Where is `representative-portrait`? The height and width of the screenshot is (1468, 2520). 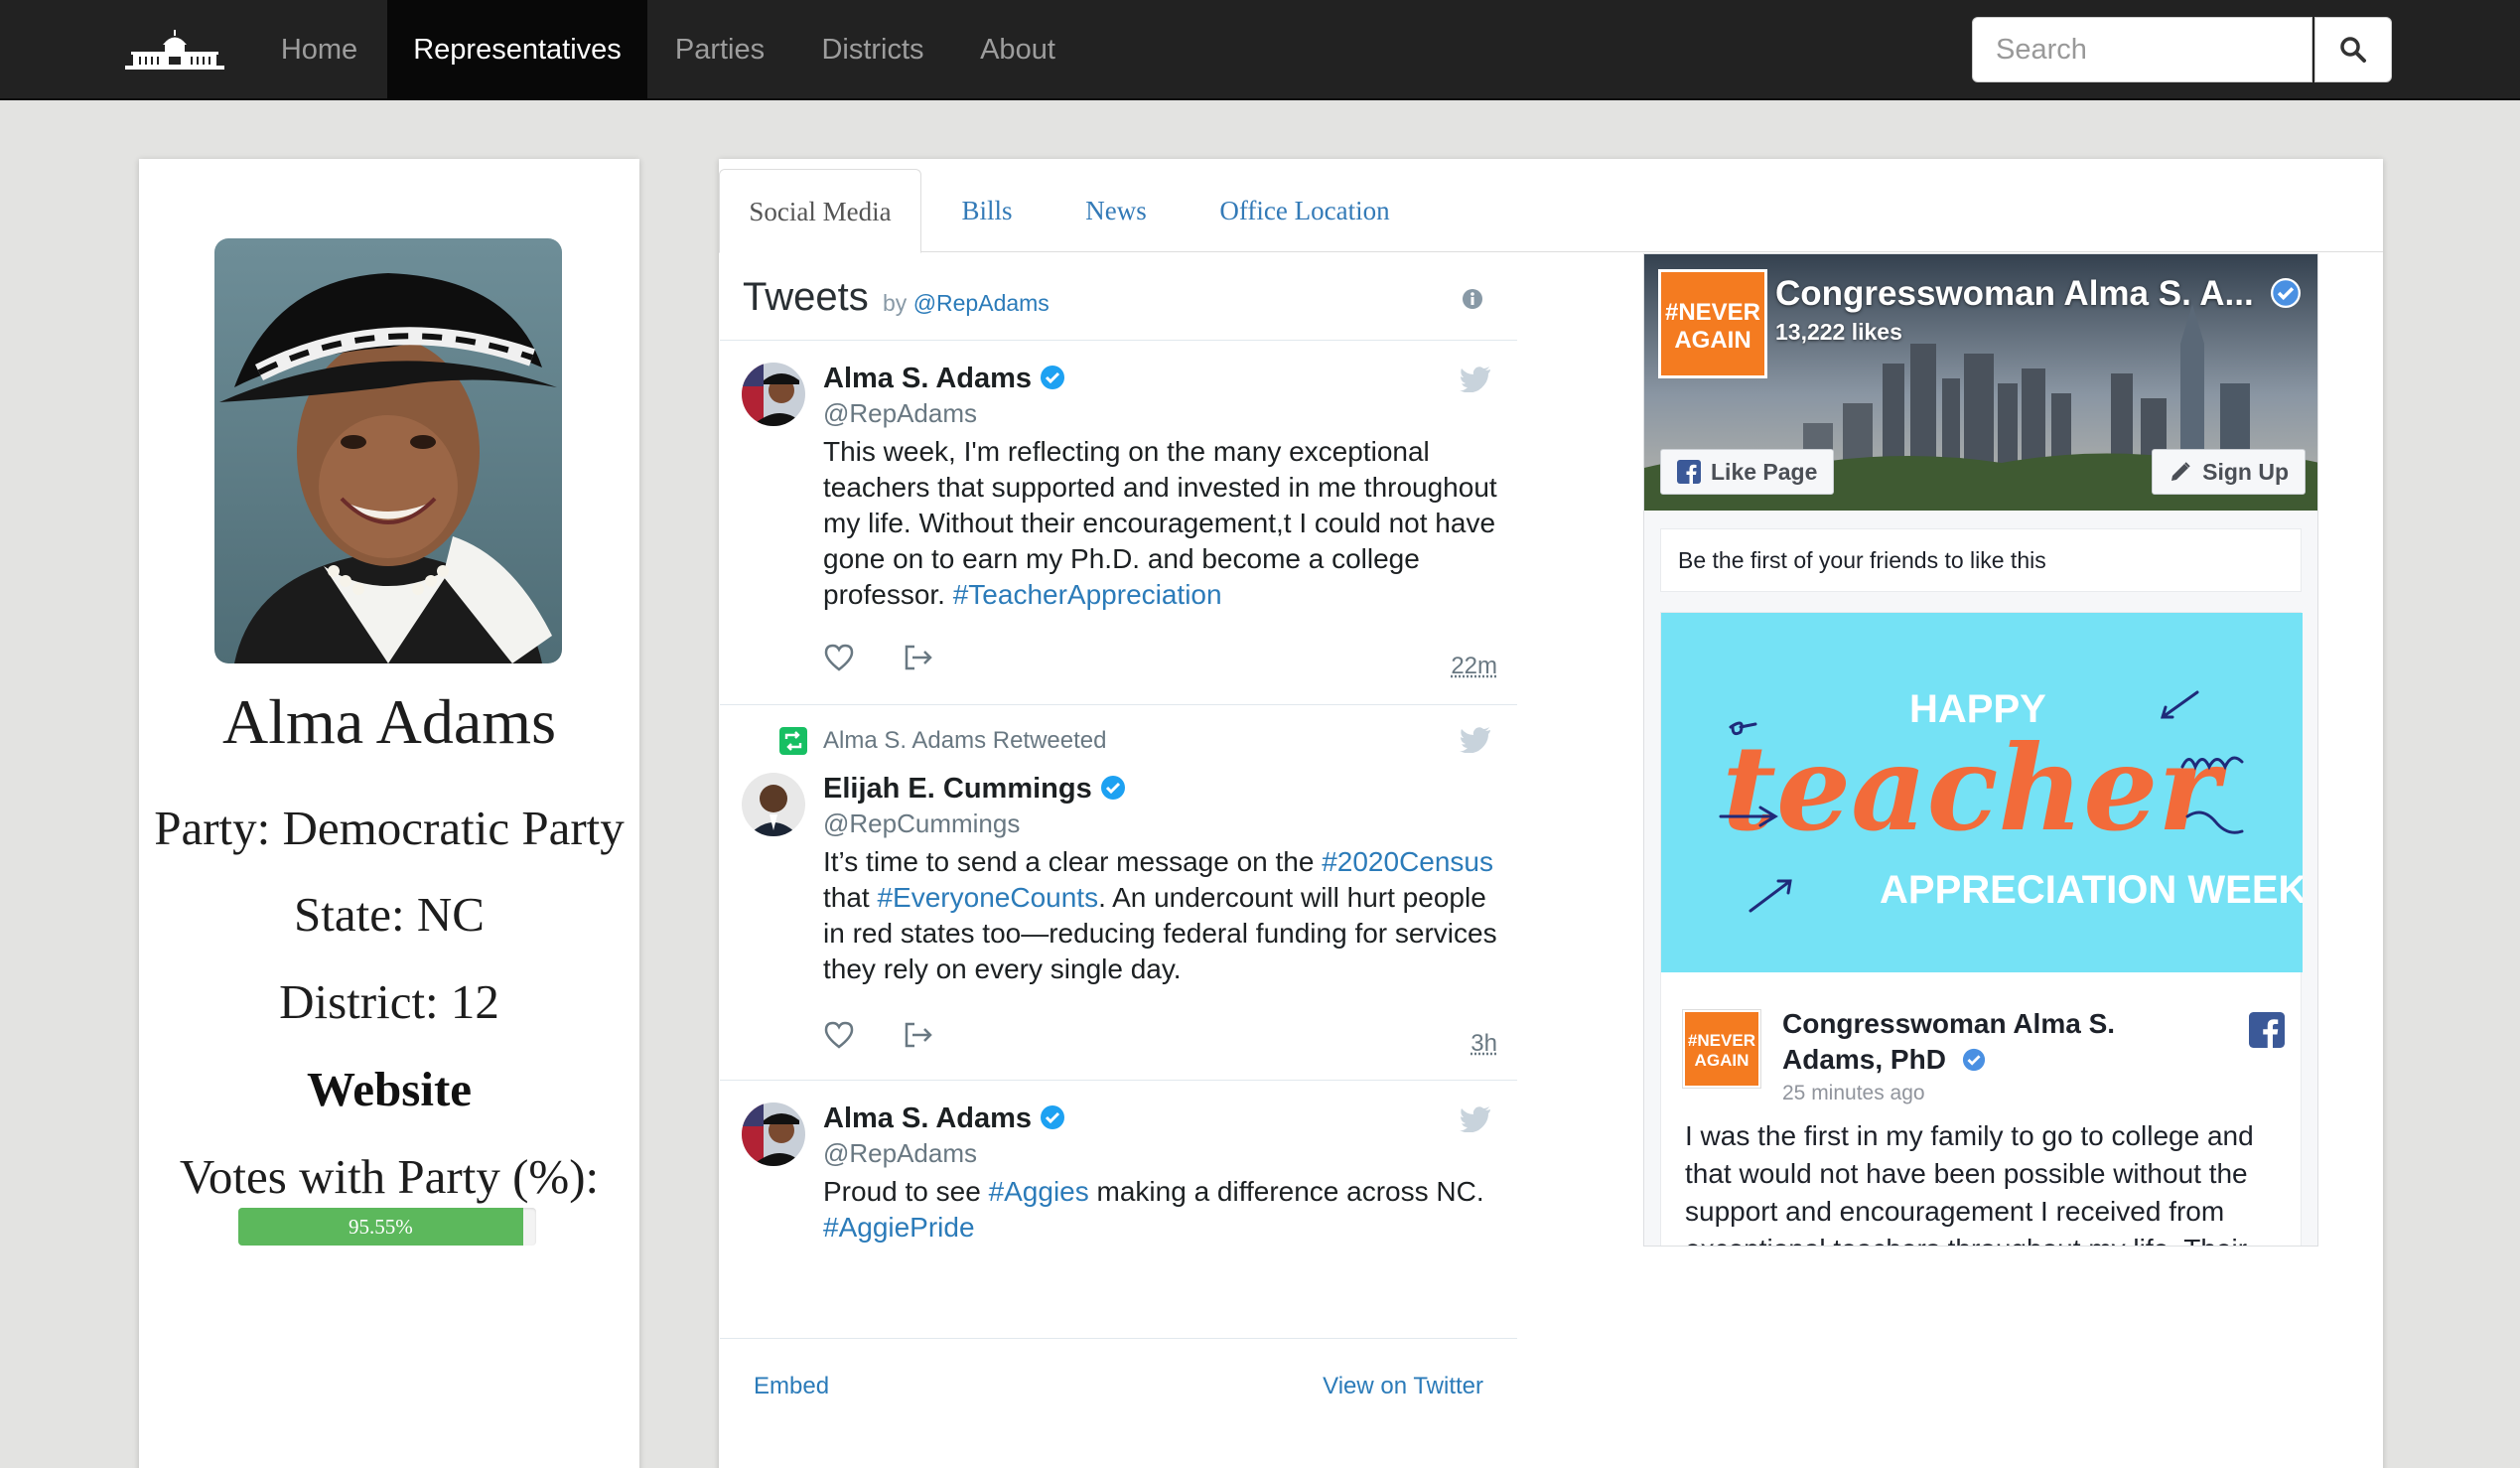
representative-portrait is located at coordinates (388, 450).